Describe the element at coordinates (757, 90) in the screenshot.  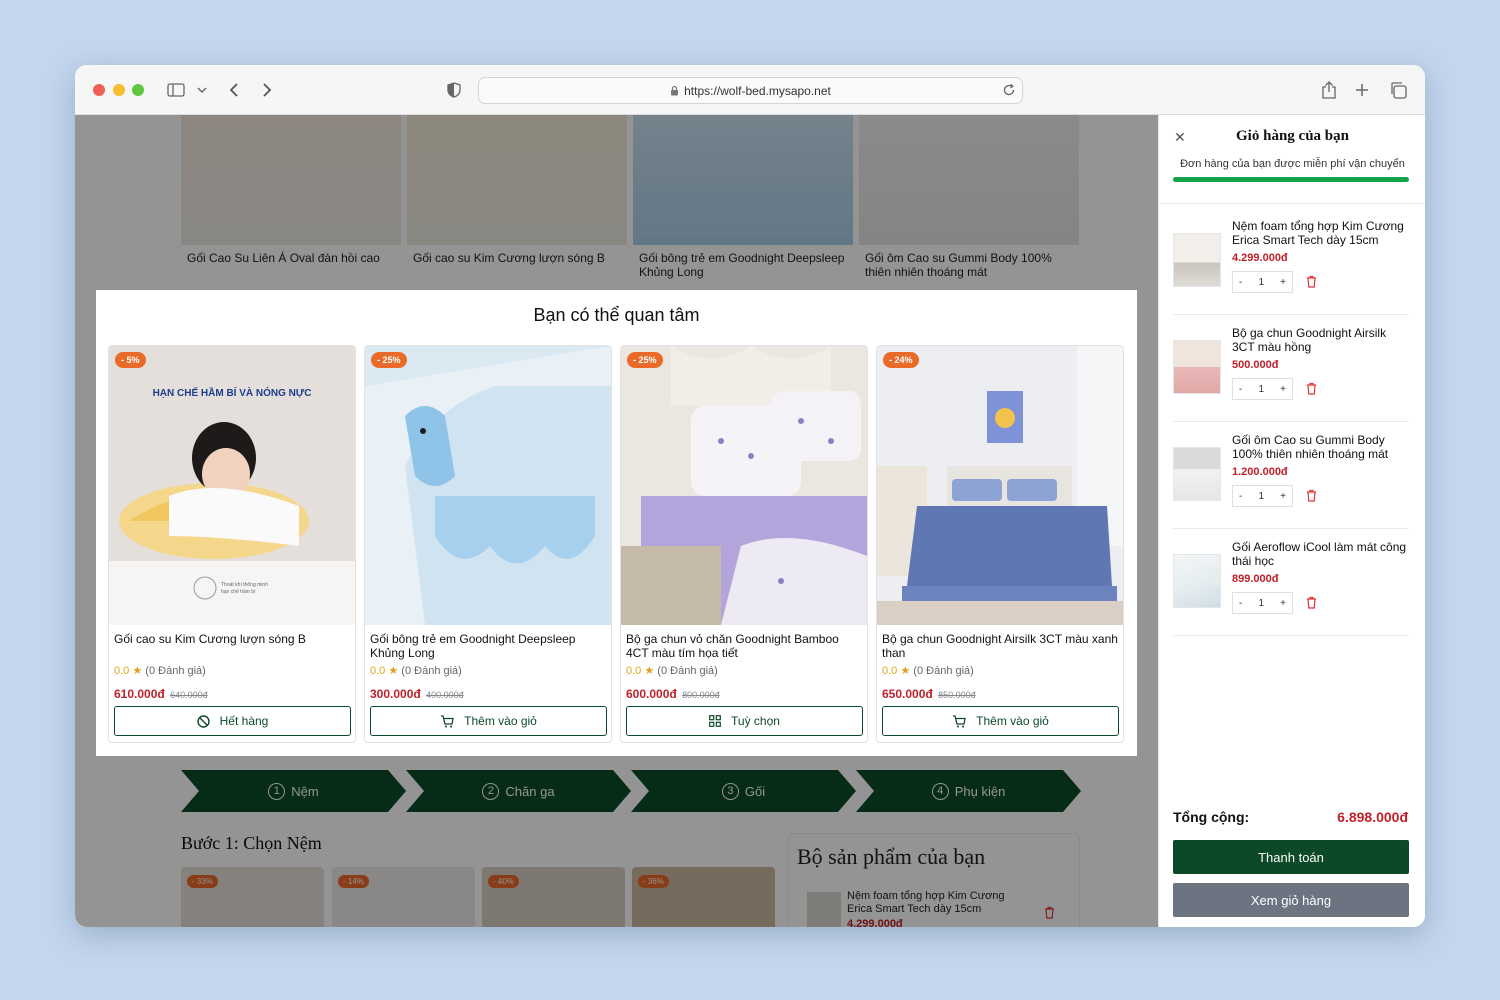
I see `url-text: https://wolf-bed.mysapo.net` at that location.